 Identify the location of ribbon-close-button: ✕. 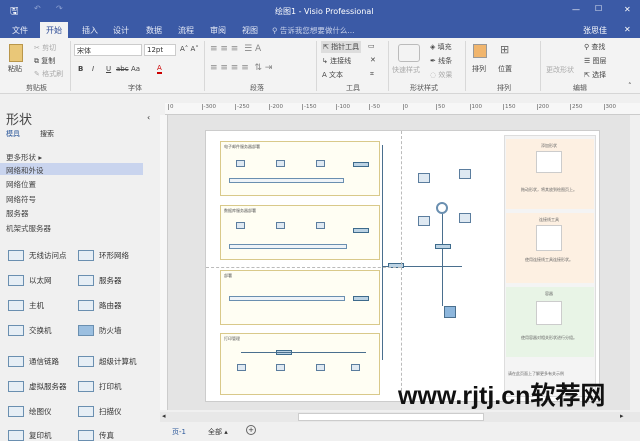
(627, 29).